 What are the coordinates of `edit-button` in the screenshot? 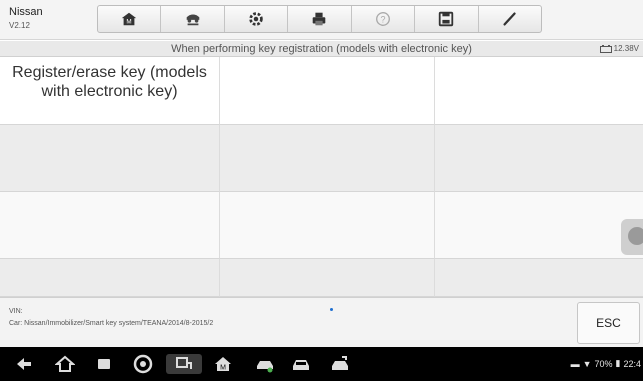 It's located at (510, 19).